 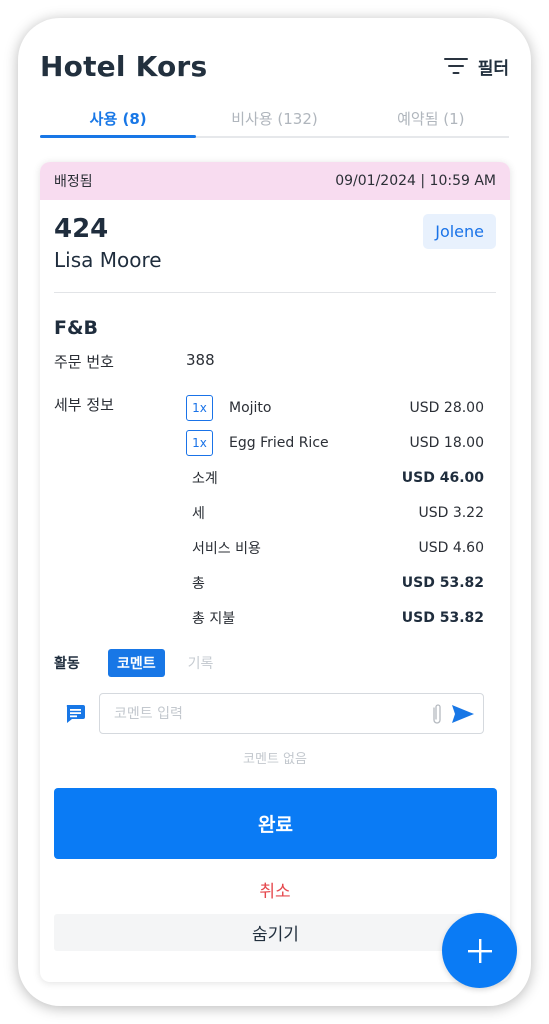 What do you see at coordinates (75, 714) in the screenshot?
I see `comment-icon` at bounding box center [75, 714].